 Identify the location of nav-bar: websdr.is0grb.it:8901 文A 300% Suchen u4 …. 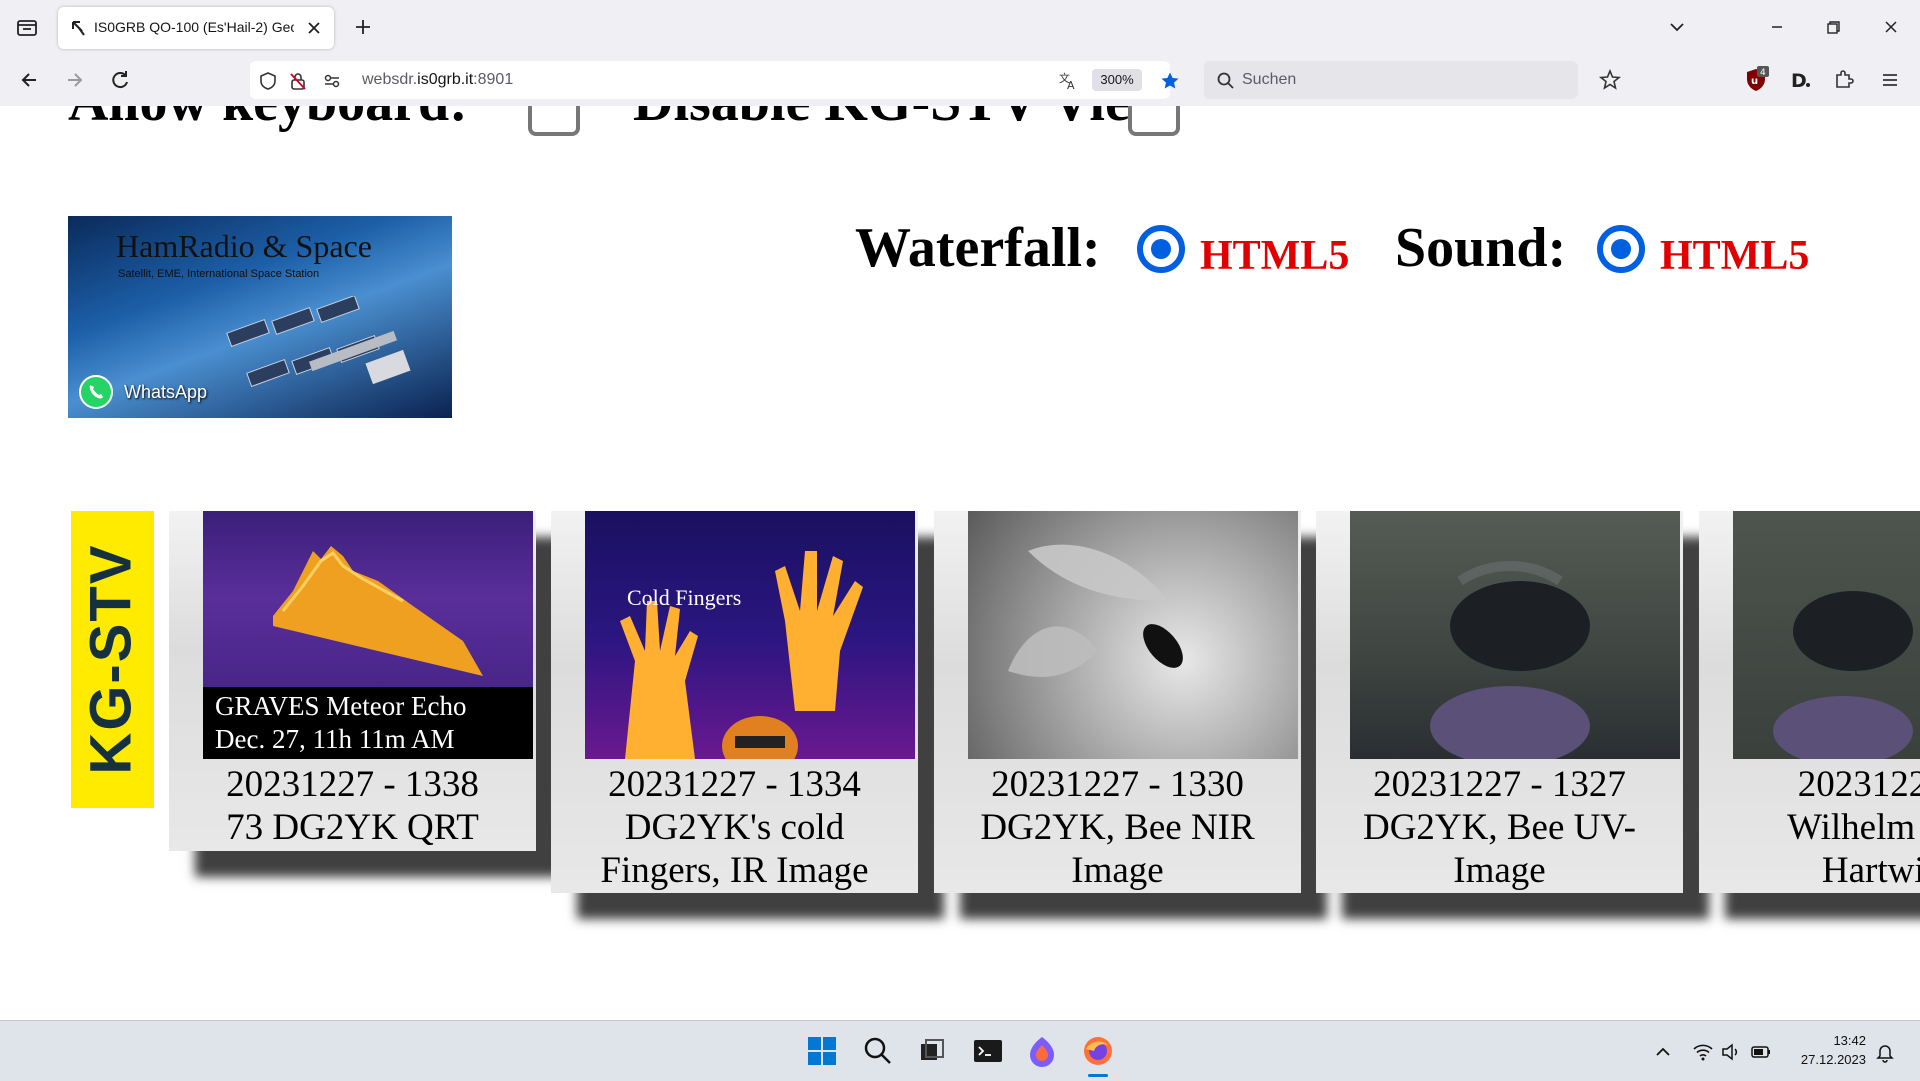
(960, 80).